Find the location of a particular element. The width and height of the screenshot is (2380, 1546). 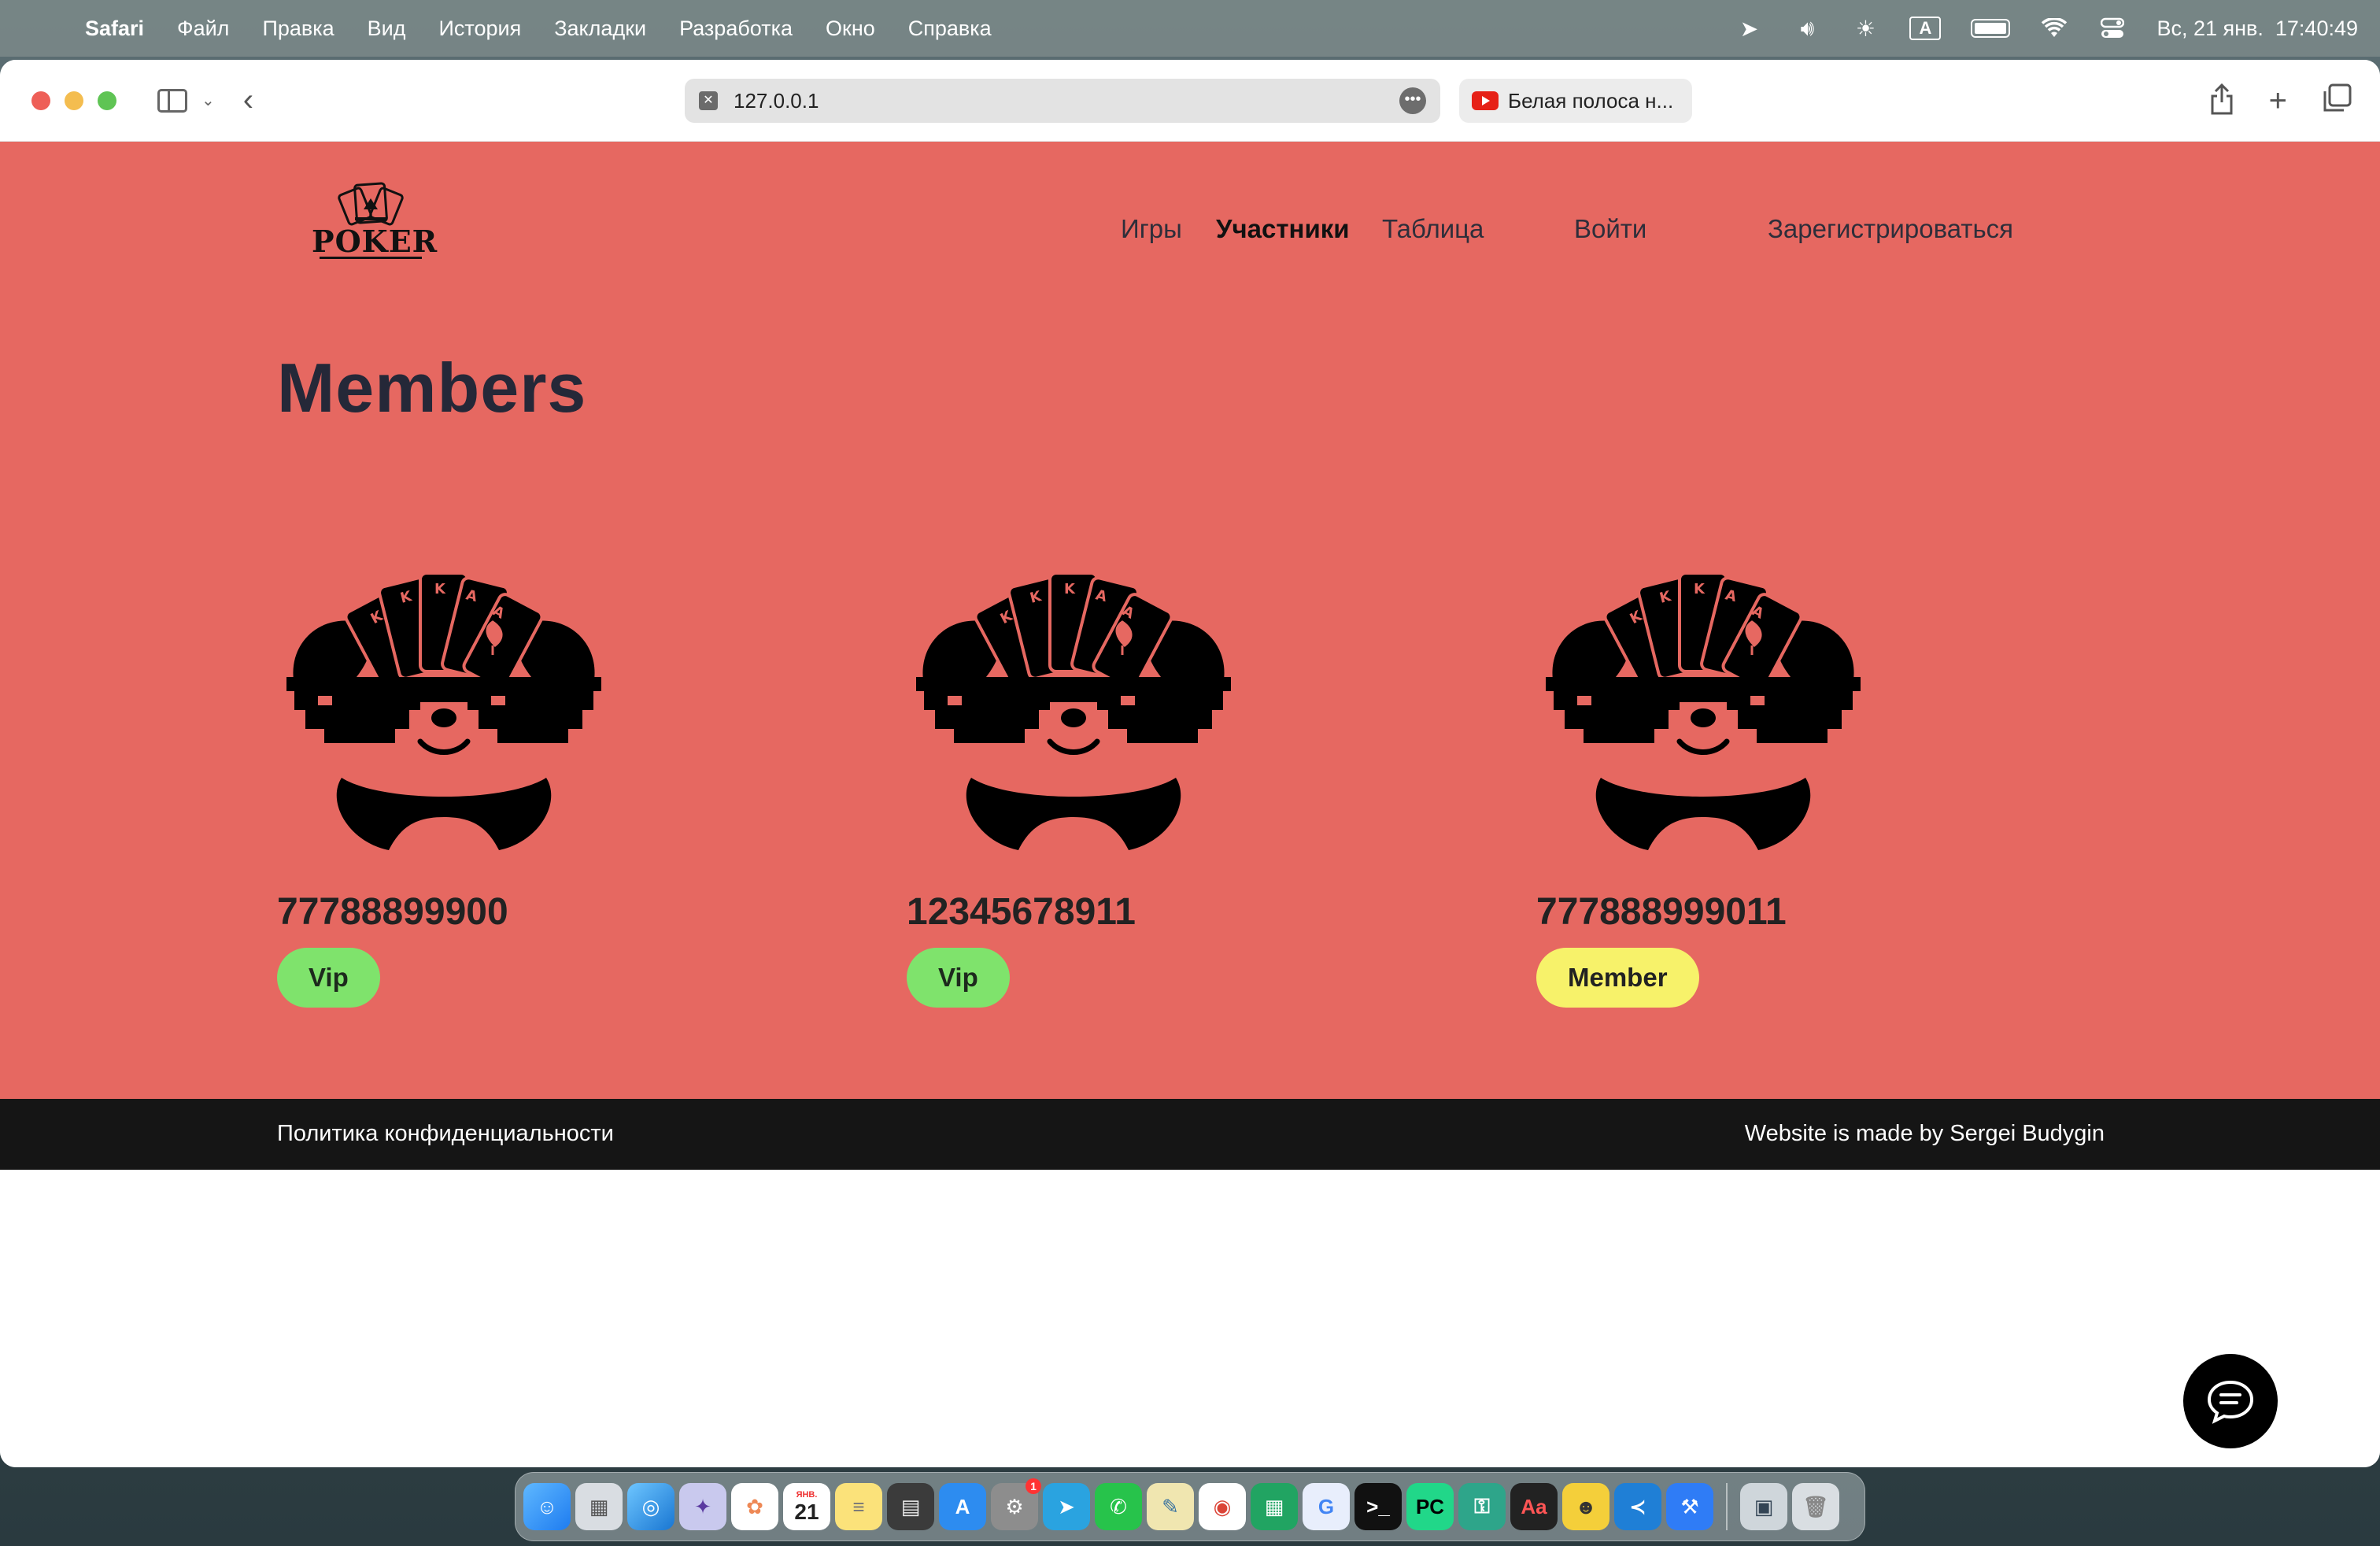

address-text: 127.0.0.1 is located at coordinates (776, 100).